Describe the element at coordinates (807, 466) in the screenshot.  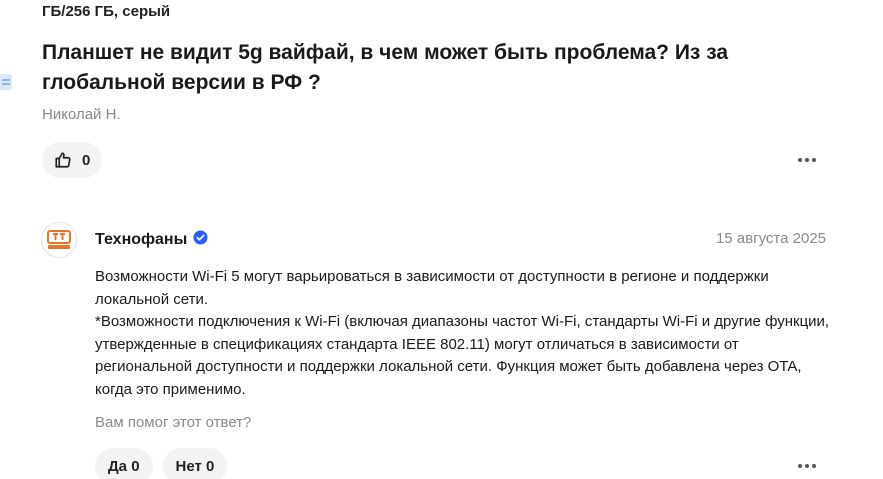
I see `answer-more-button` at that location.